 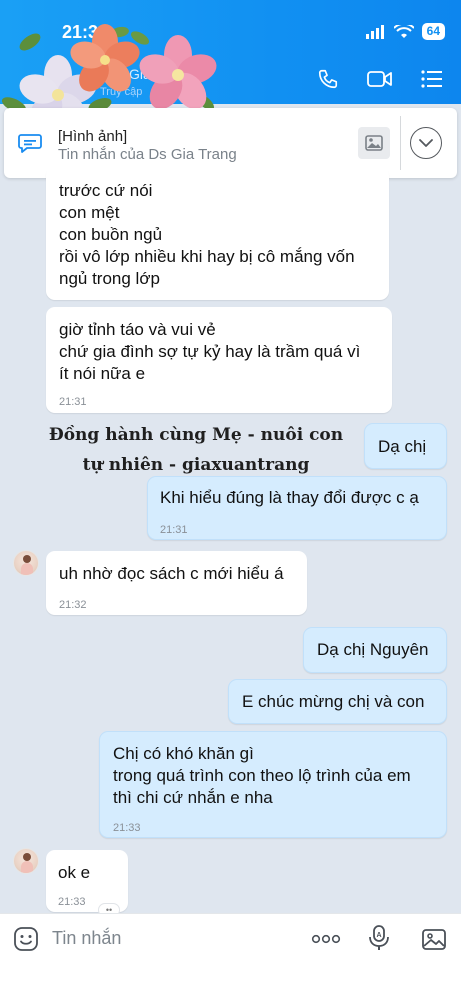 I want to click on message-outgoing: Dạ chị Nguyên, so click(x=375, y=650).